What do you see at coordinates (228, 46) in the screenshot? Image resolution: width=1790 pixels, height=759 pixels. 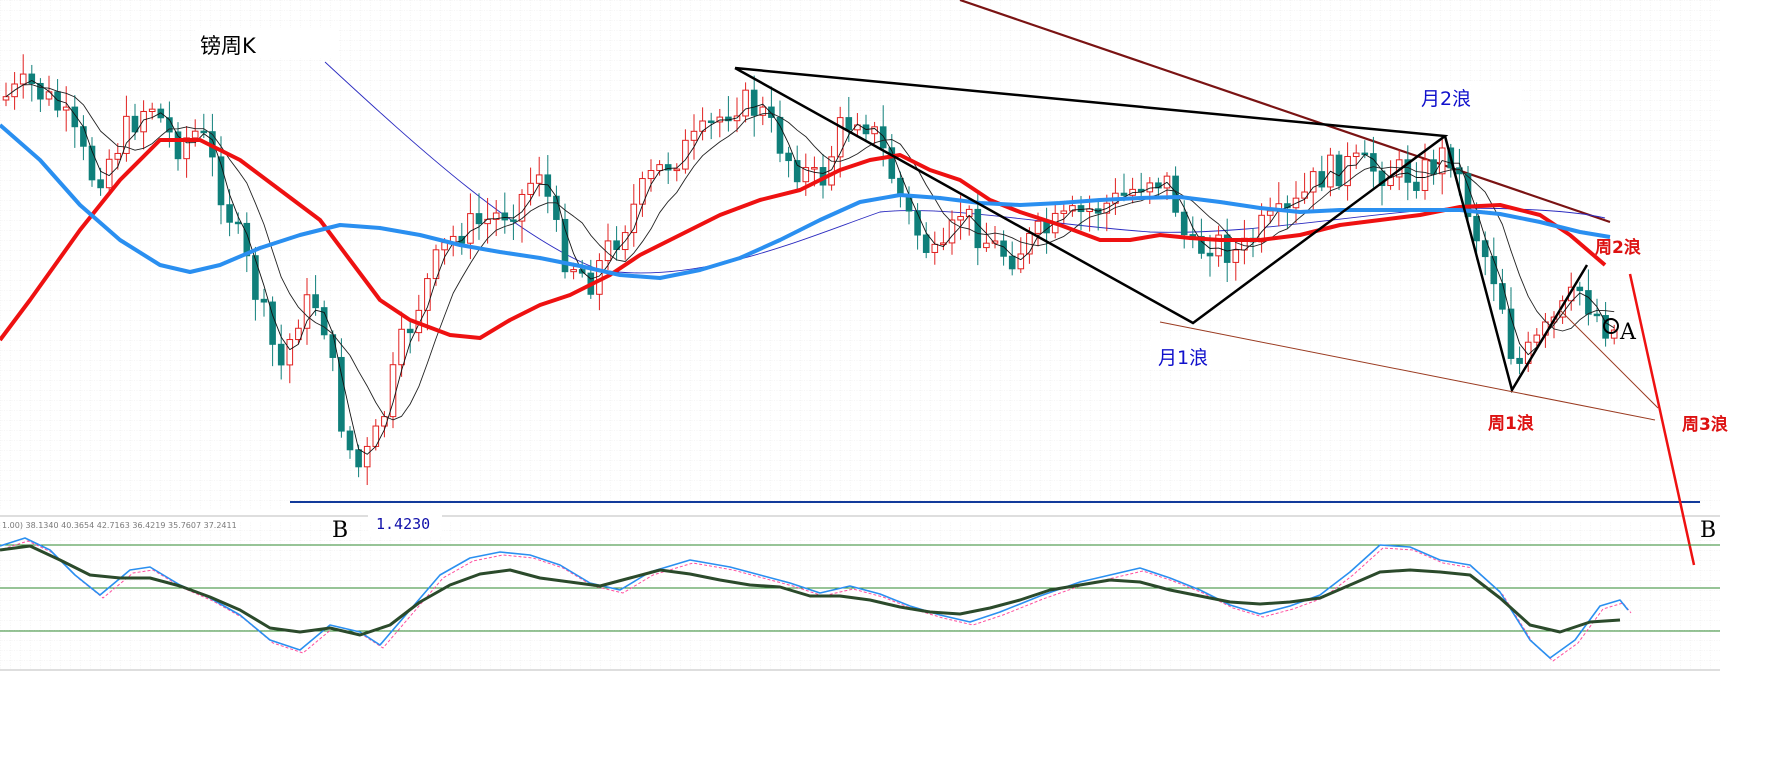 I see `chart-title: 镑周K` at bounding box center [228, 46].